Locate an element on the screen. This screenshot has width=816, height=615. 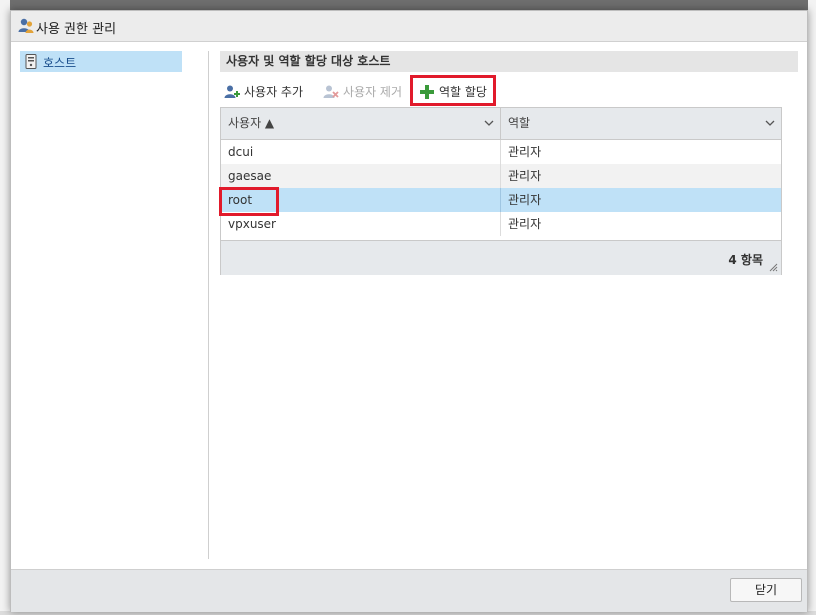
item-count: 4 항목 is located at coordinates (745, 260).